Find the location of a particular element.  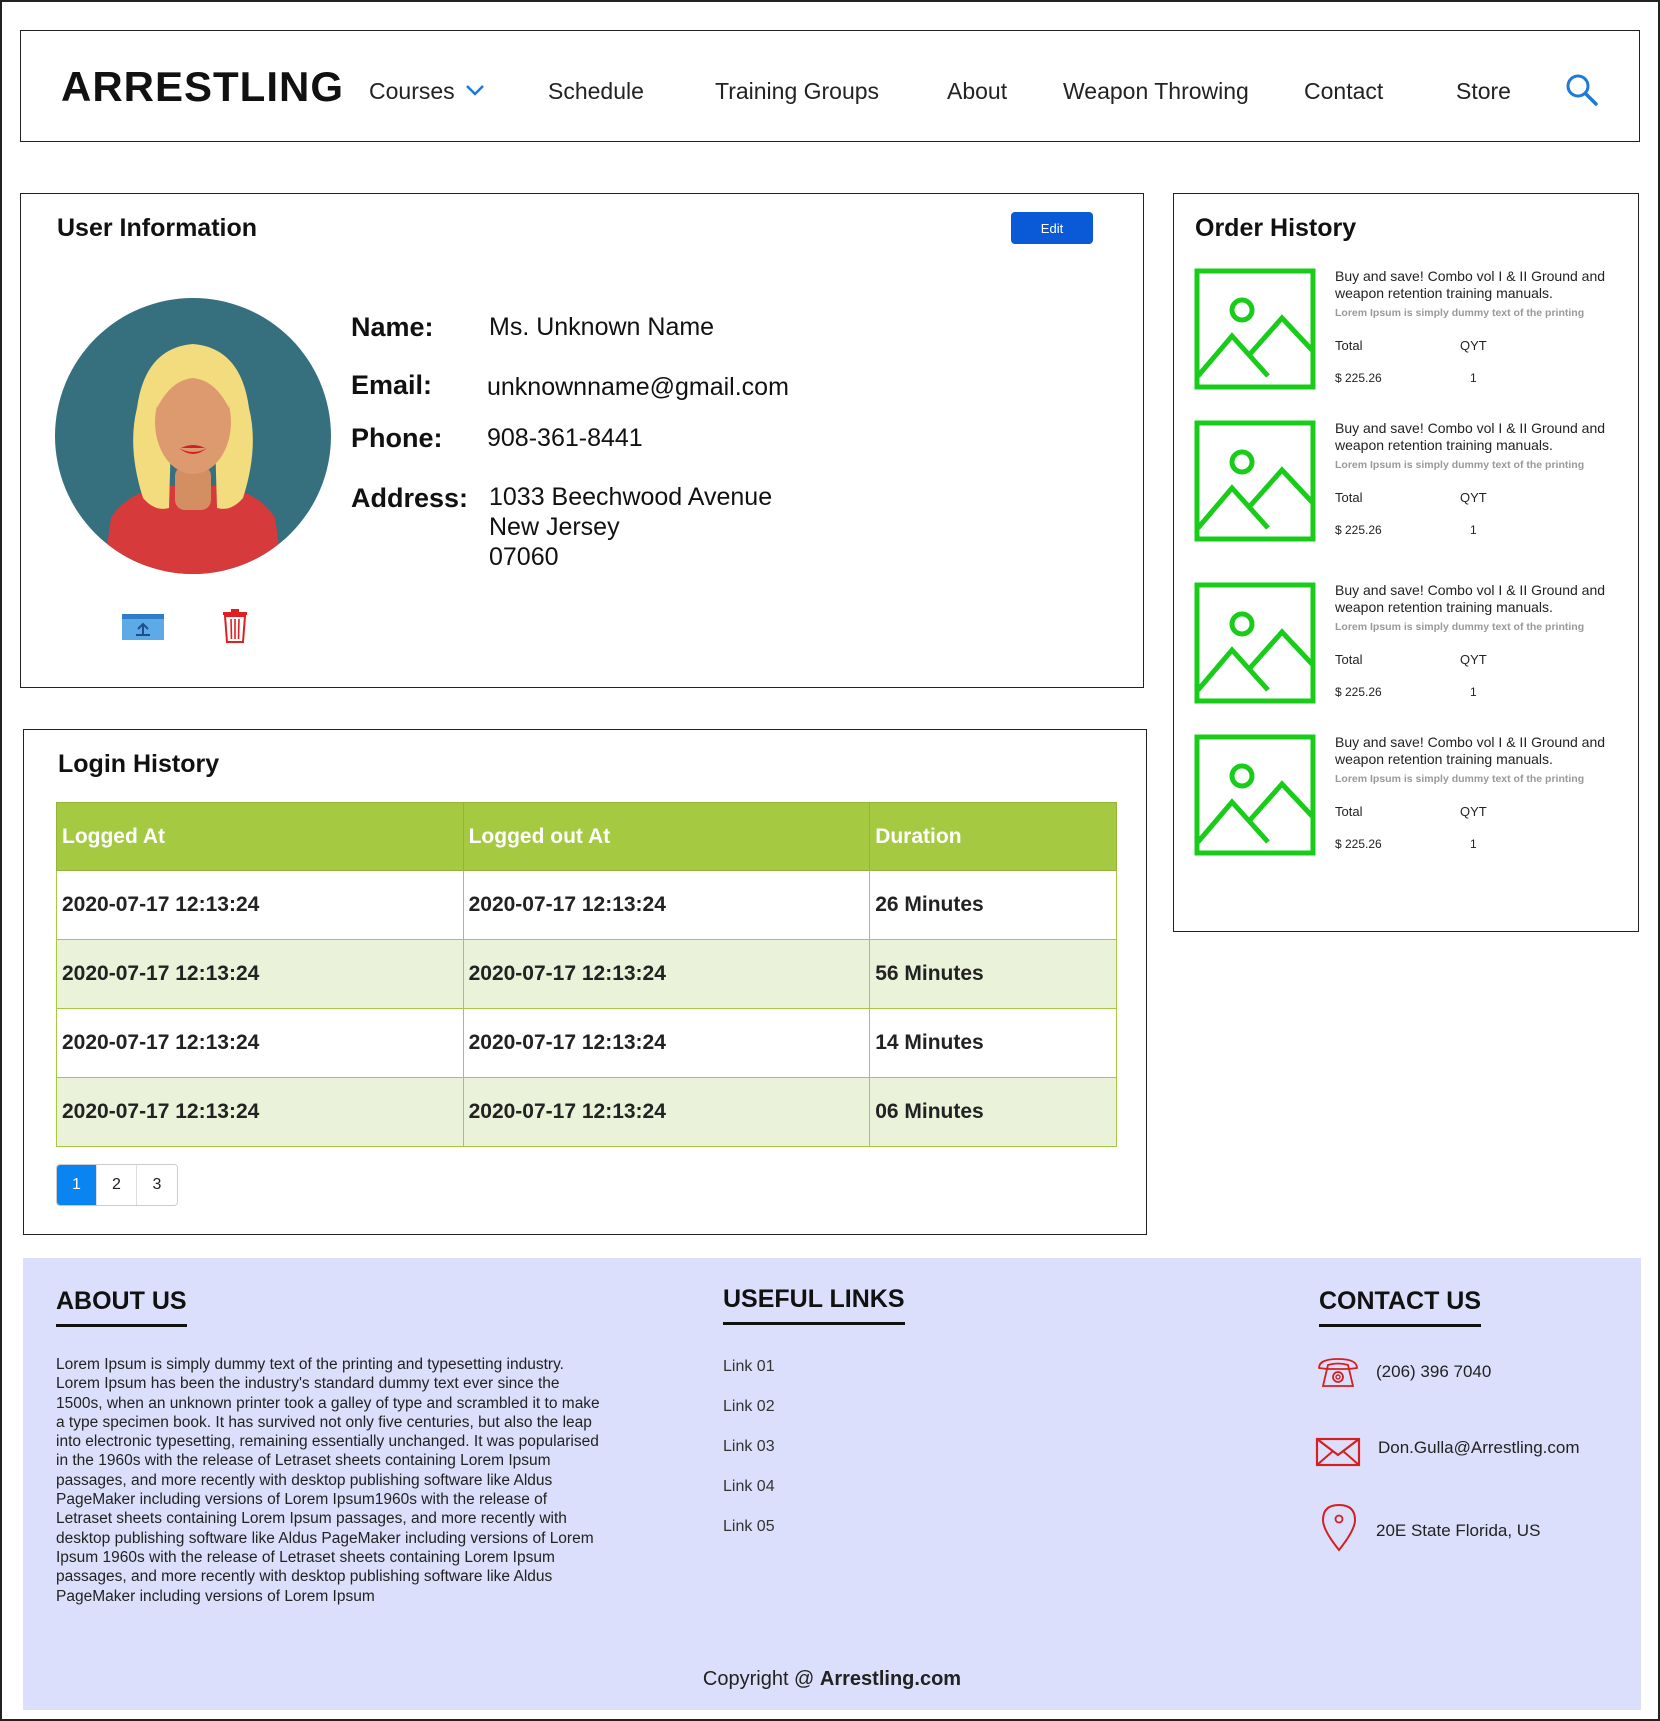

duration-cell: 14 Minutes is located at coordinates (993, 1043).